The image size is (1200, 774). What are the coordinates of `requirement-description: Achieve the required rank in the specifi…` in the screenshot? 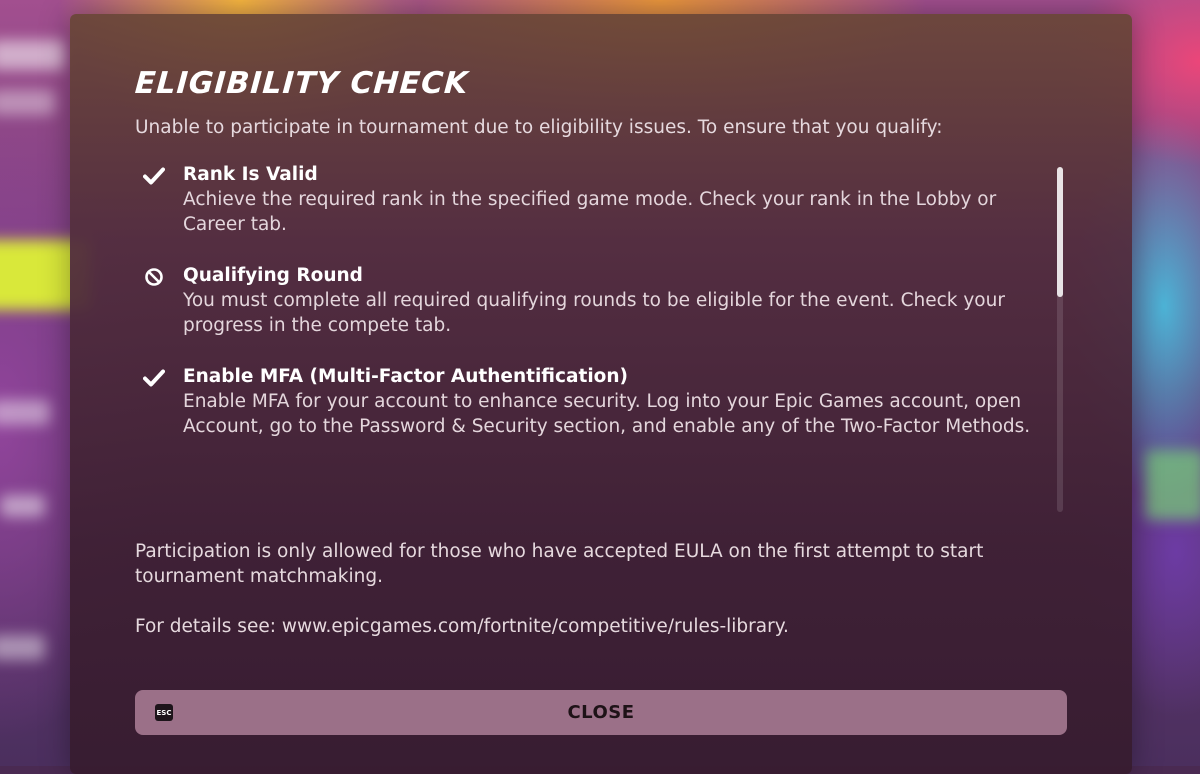 It's located at (590, 212).